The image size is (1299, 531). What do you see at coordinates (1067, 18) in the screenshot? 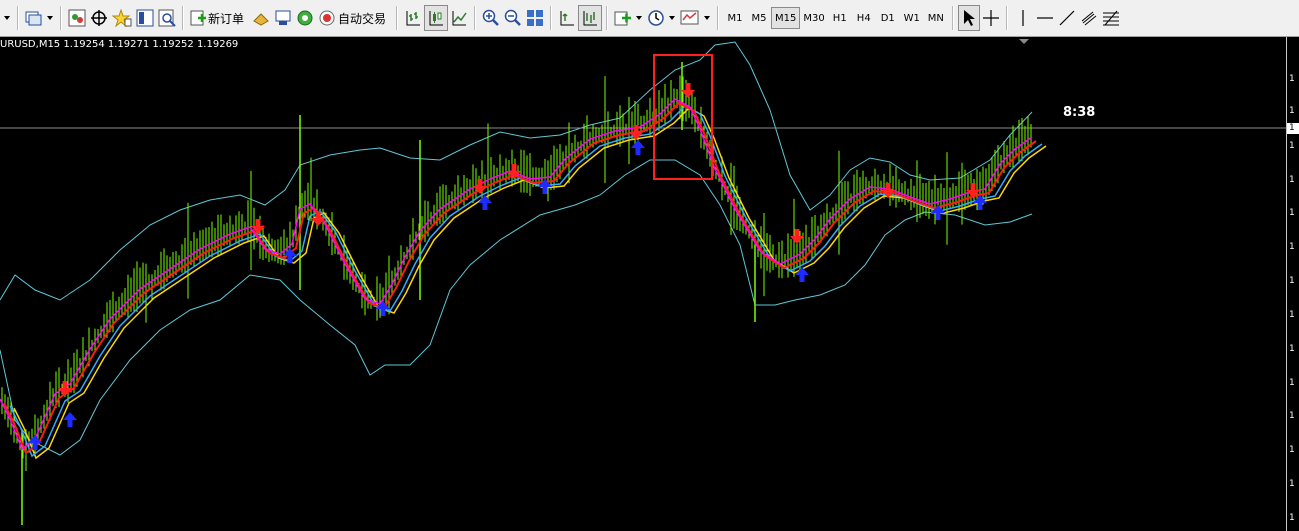
I see `trendline-icon` at bounding box center [1067, 18].